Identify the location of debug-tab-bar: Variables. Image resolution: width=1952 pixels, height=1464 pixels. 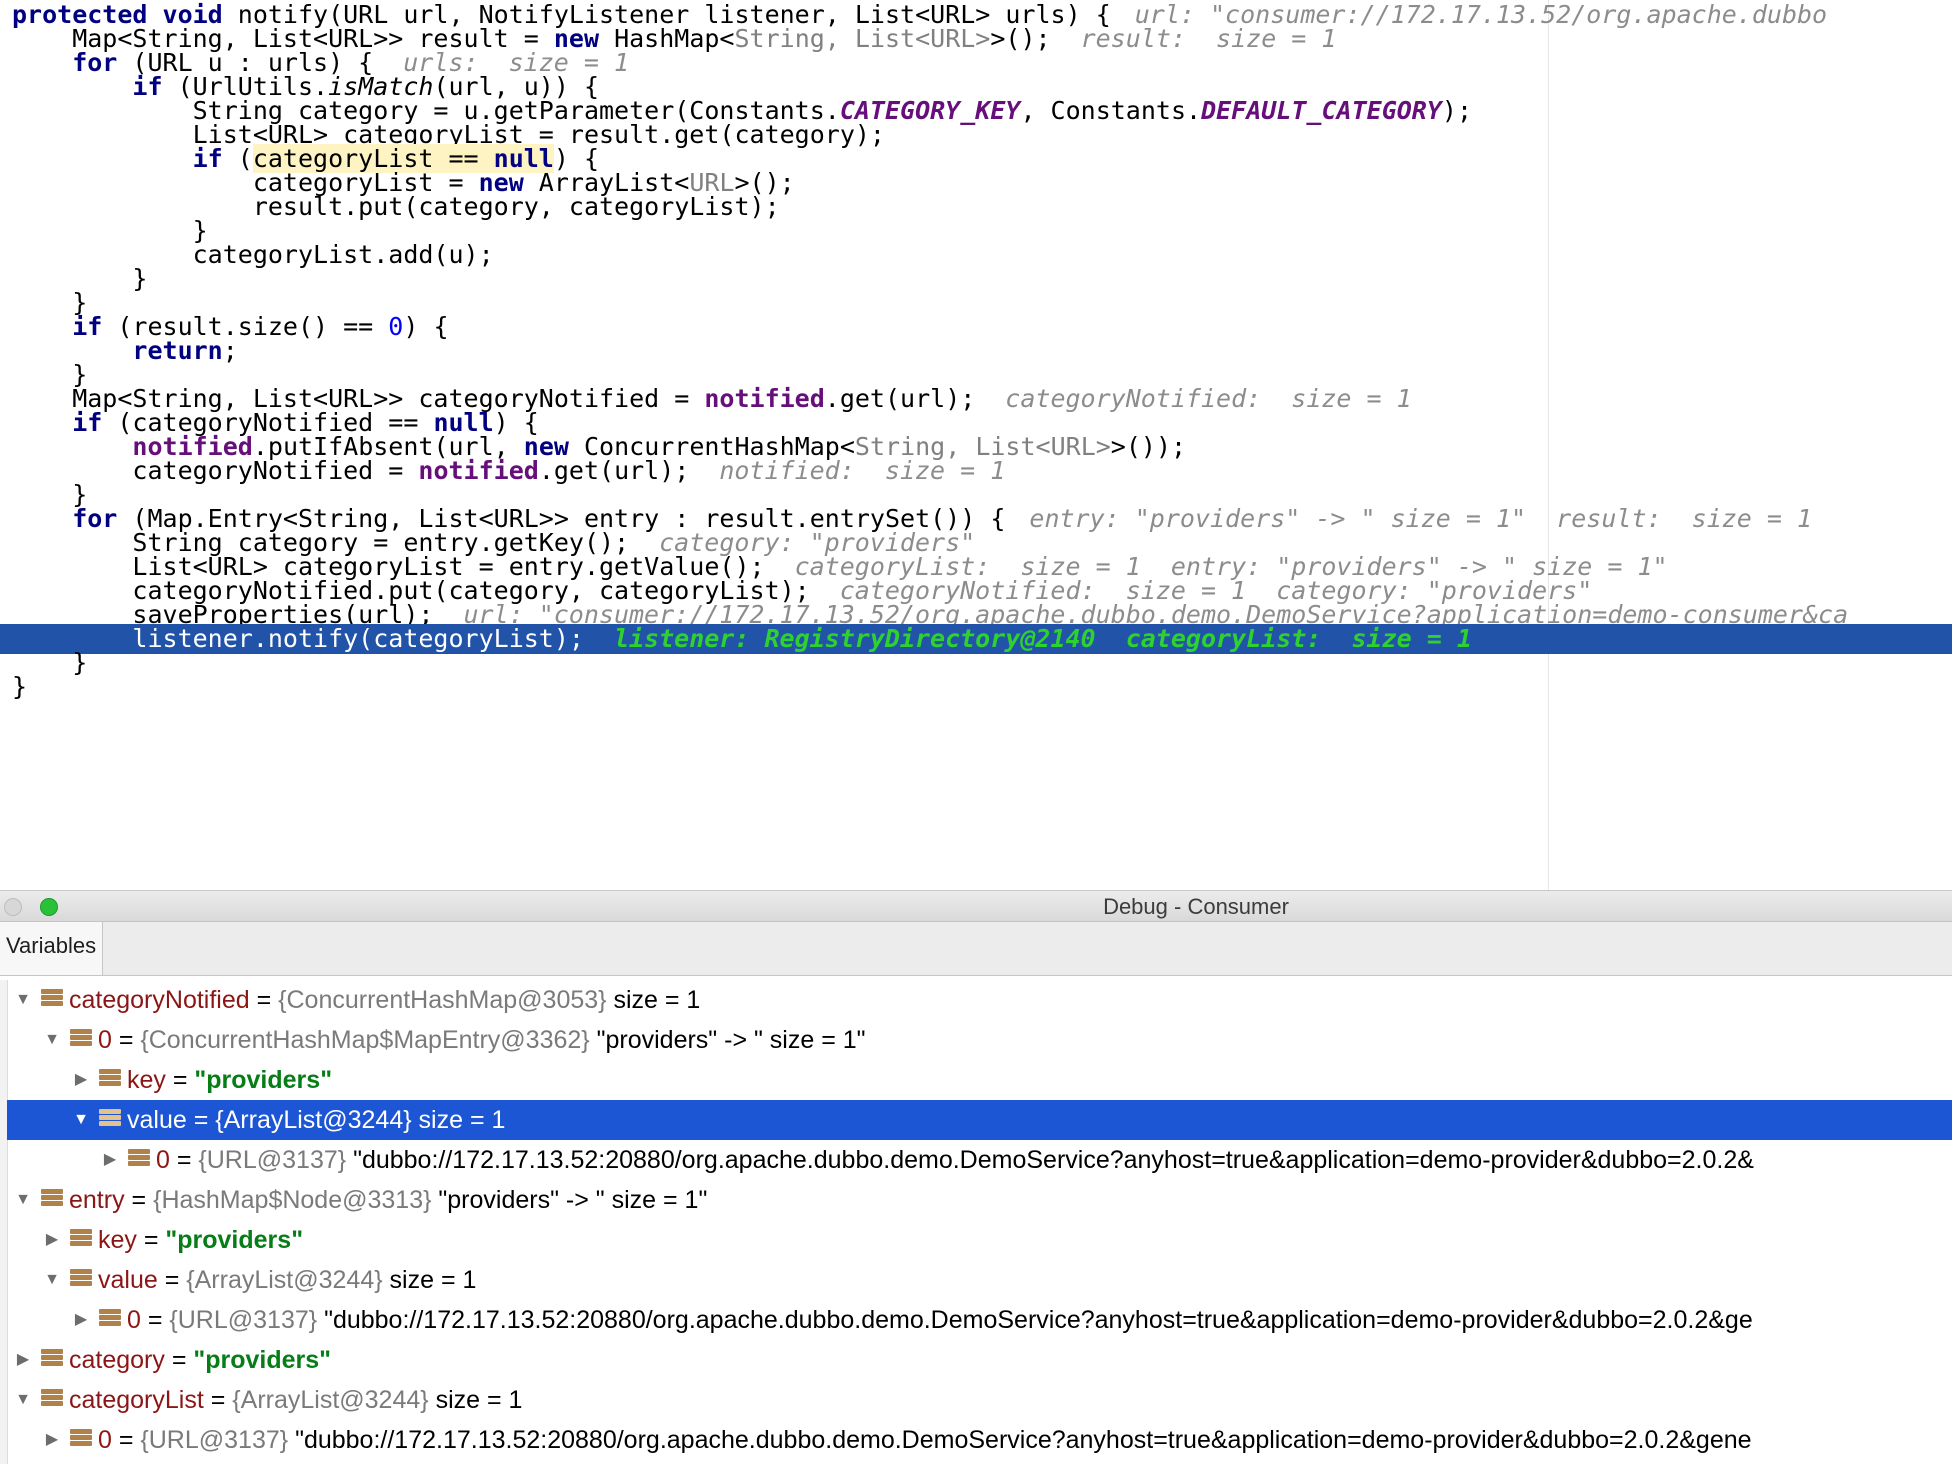
(976, 949).